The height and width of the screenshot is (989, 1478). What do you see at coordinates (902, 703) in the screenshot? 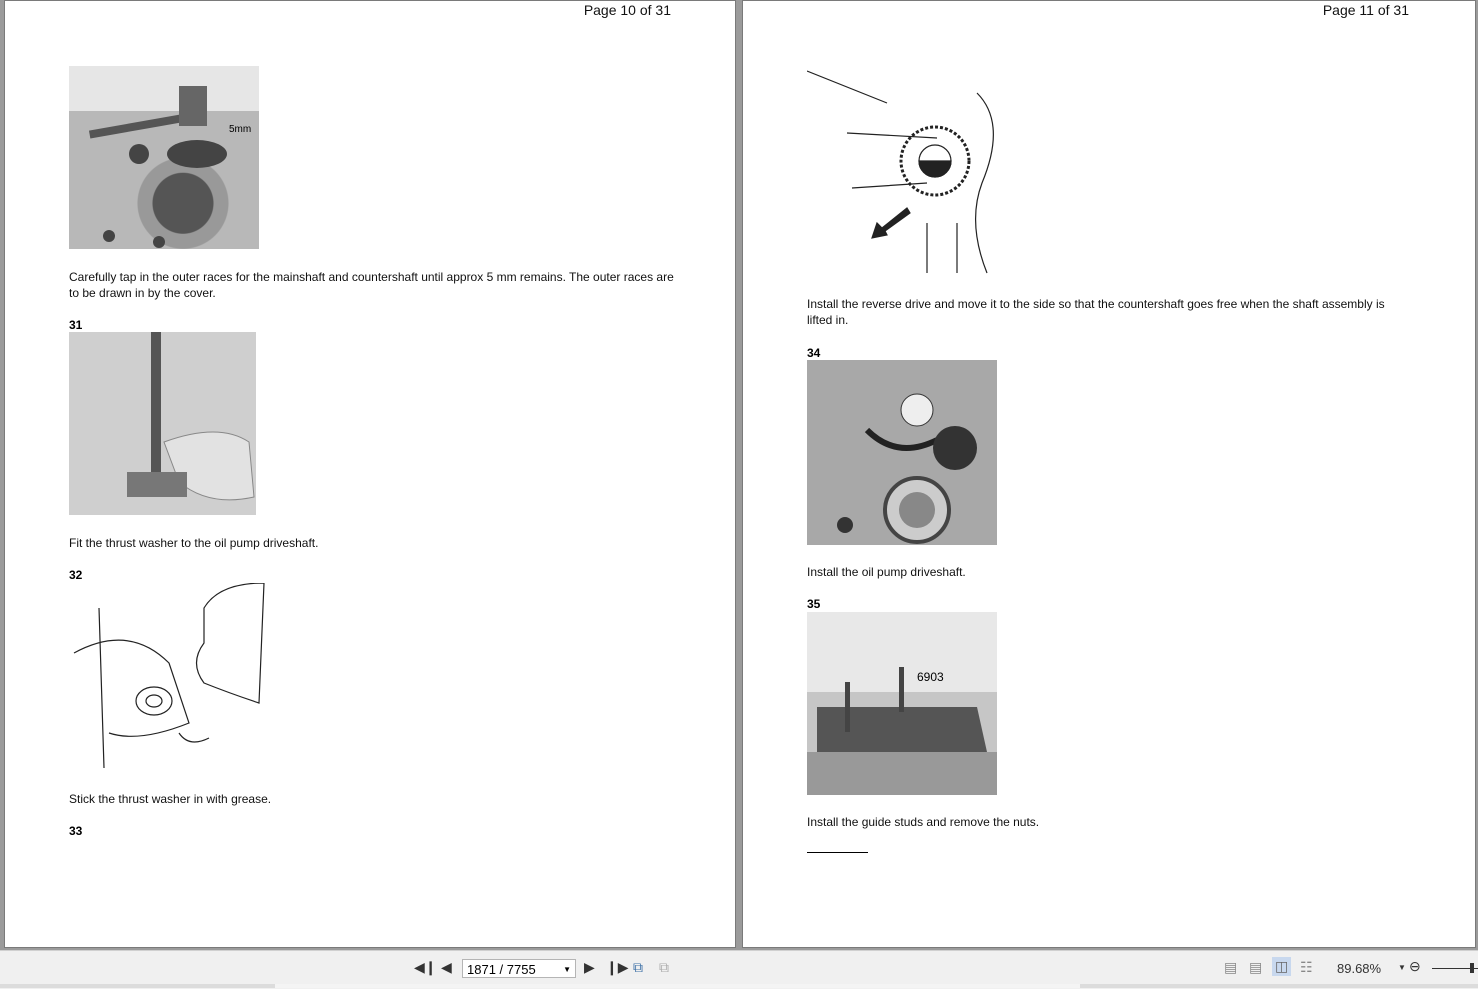
I see `photo-guide-studs: 6903` at bounding box center [902, 703].